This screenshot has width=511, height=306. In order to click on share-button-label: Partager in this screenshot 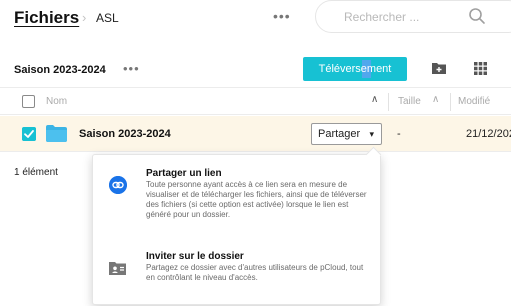, I will do `click(339, 134)`.